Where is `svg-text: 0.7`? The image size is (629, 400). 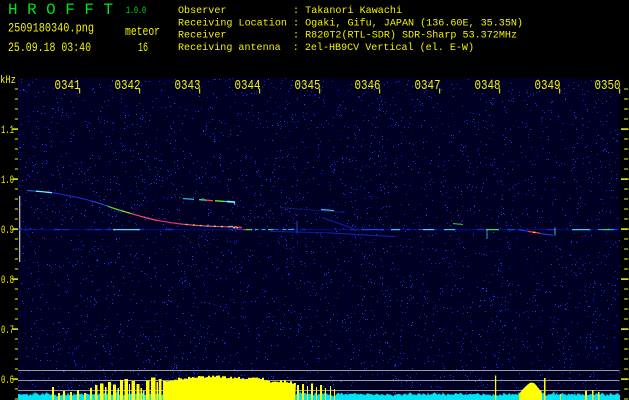 svg-text: 0.7 is located at coordinates (7, 331).